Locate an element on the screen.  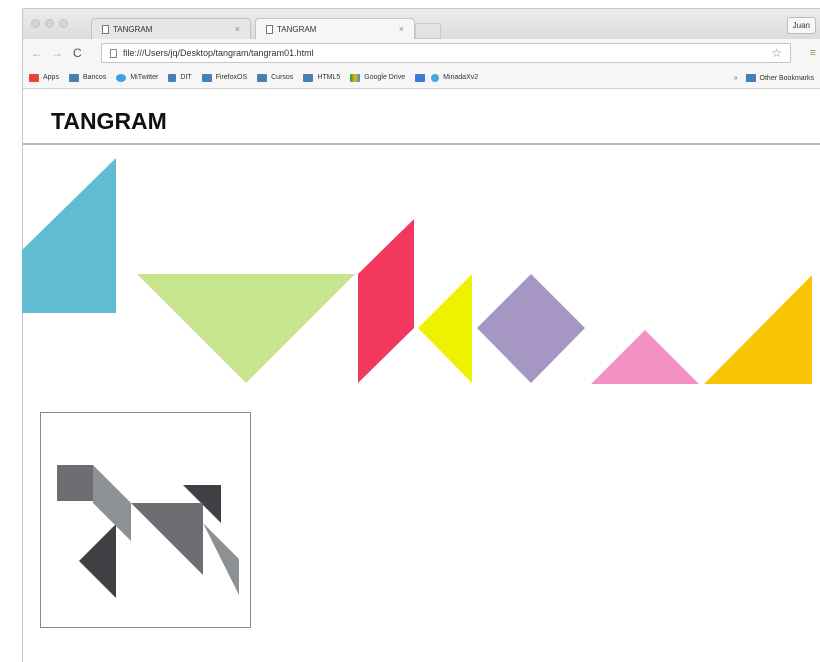
figure-light-triangle is located at coordinates (221, 559).